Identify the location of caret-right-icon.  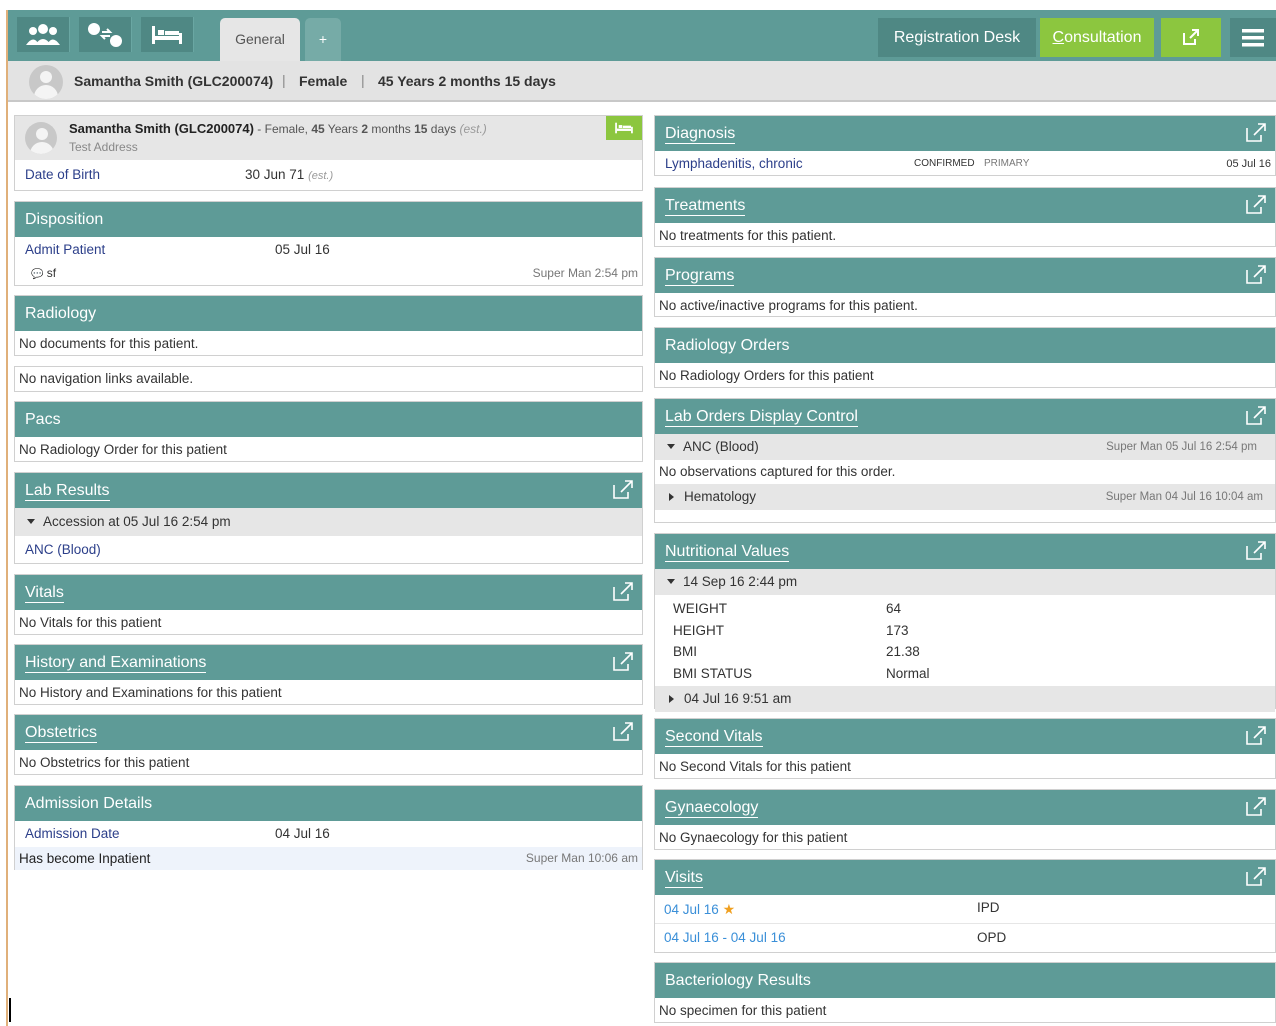
(671, 698).